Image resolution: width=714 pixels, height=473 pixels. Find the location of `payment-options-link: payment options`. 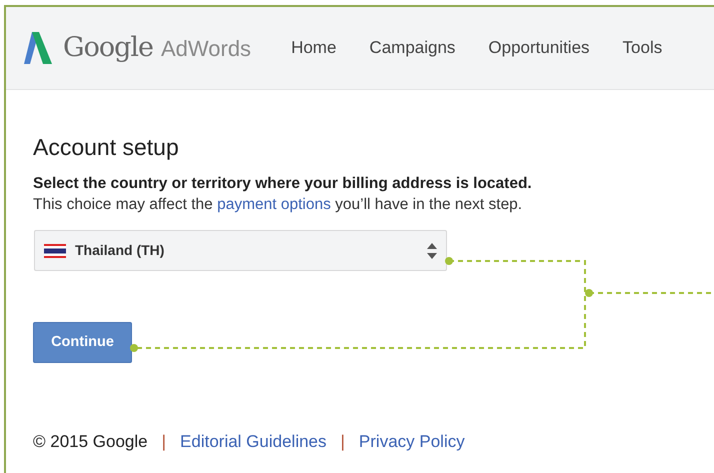

payment-options-link: payment options is located at coordinates (274, 204).